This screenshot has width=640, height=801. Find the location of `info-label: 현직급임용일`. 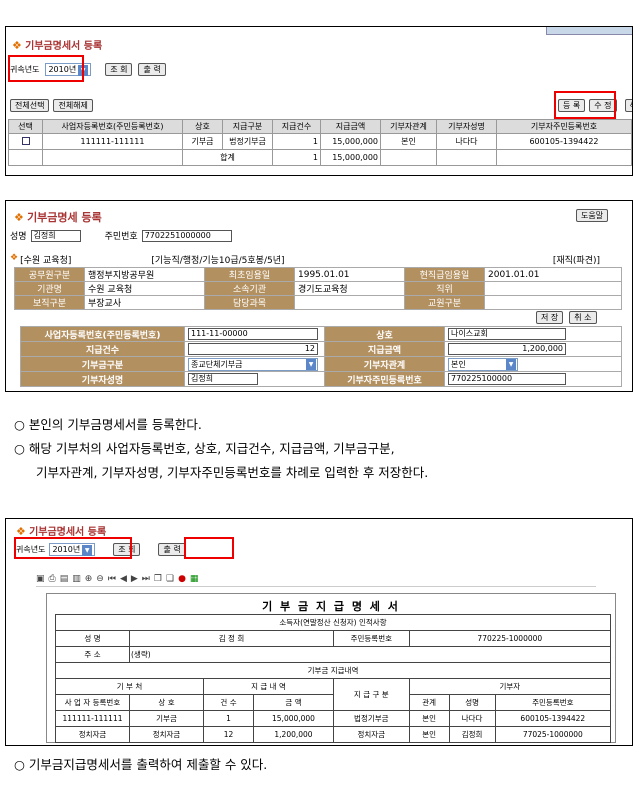

info-label: 현직급임용일 is located at coordinates (444, 274).